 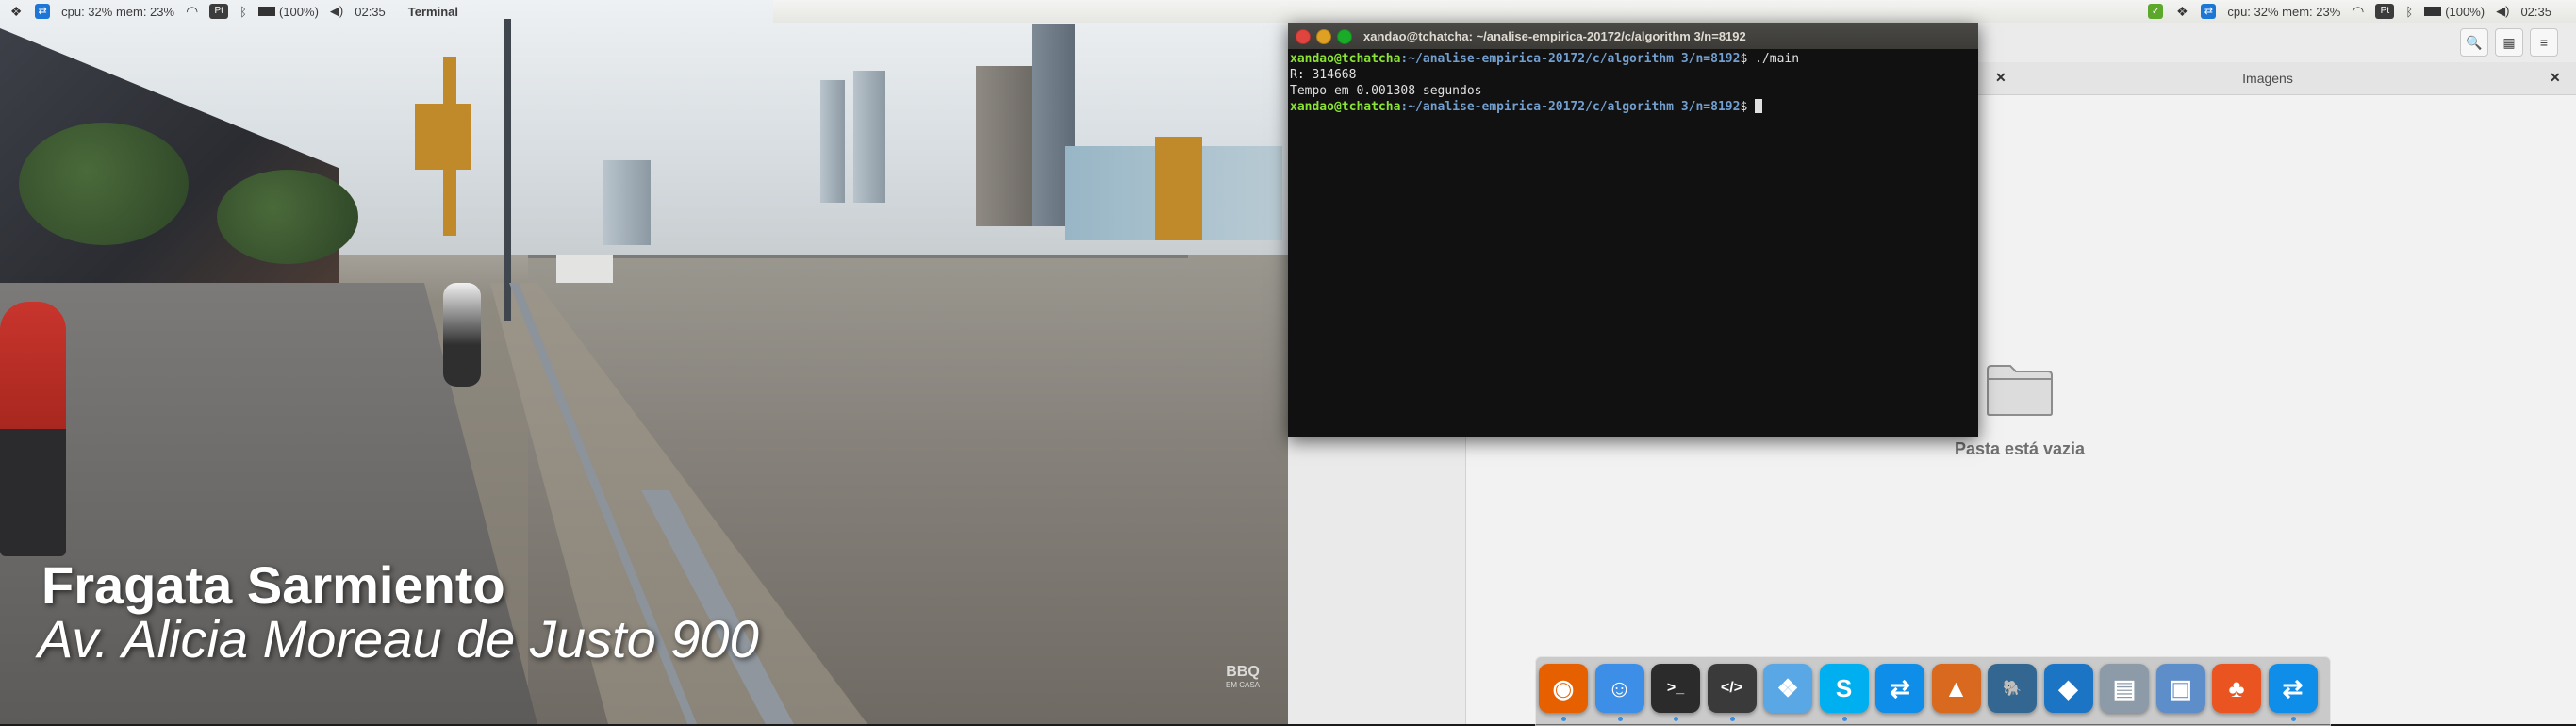 I want to click on hamburger-icon: ≡, so click(x=2544, y=42).